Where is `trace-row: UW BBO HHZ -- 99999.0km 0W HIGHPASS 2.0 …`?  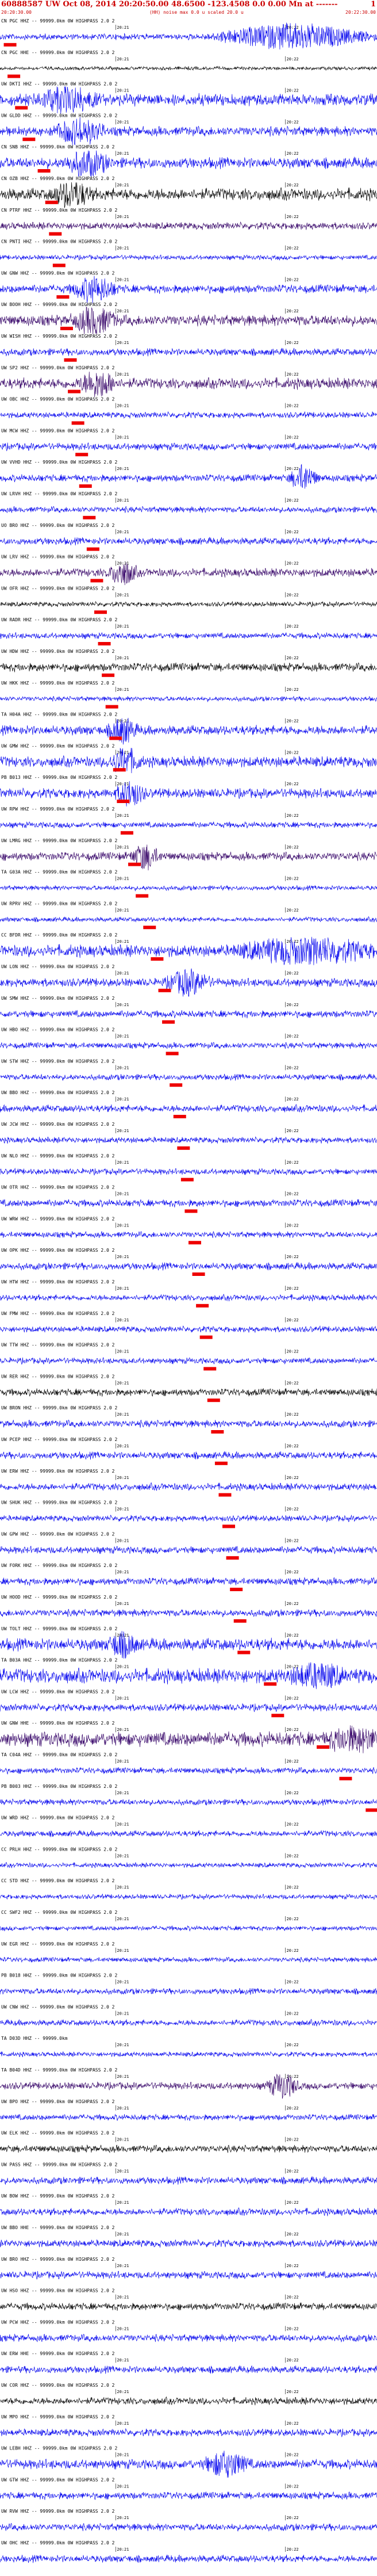
trace-row: UW BBO HHZ -- 99999.0km 0W HIGHPASS 2.0 … is located at coordinates (188, 1104).